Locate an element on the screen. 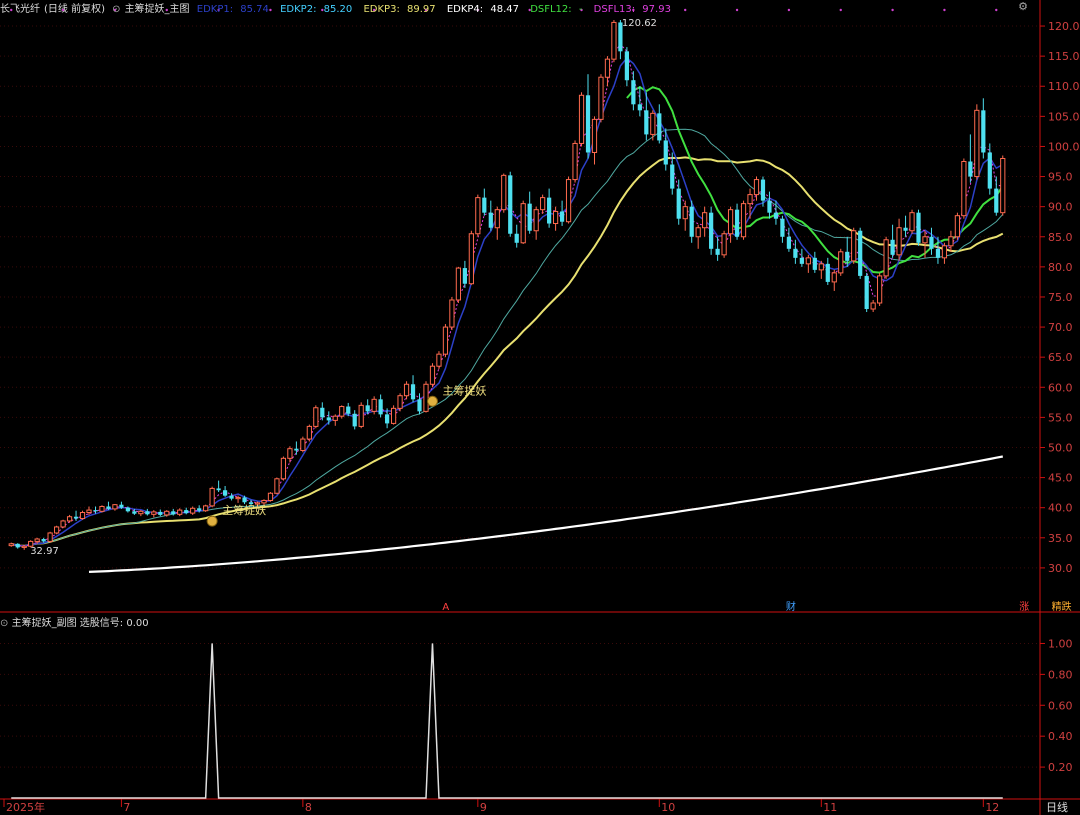  x-tick-label: 9 is located at coordinates (483, 807).